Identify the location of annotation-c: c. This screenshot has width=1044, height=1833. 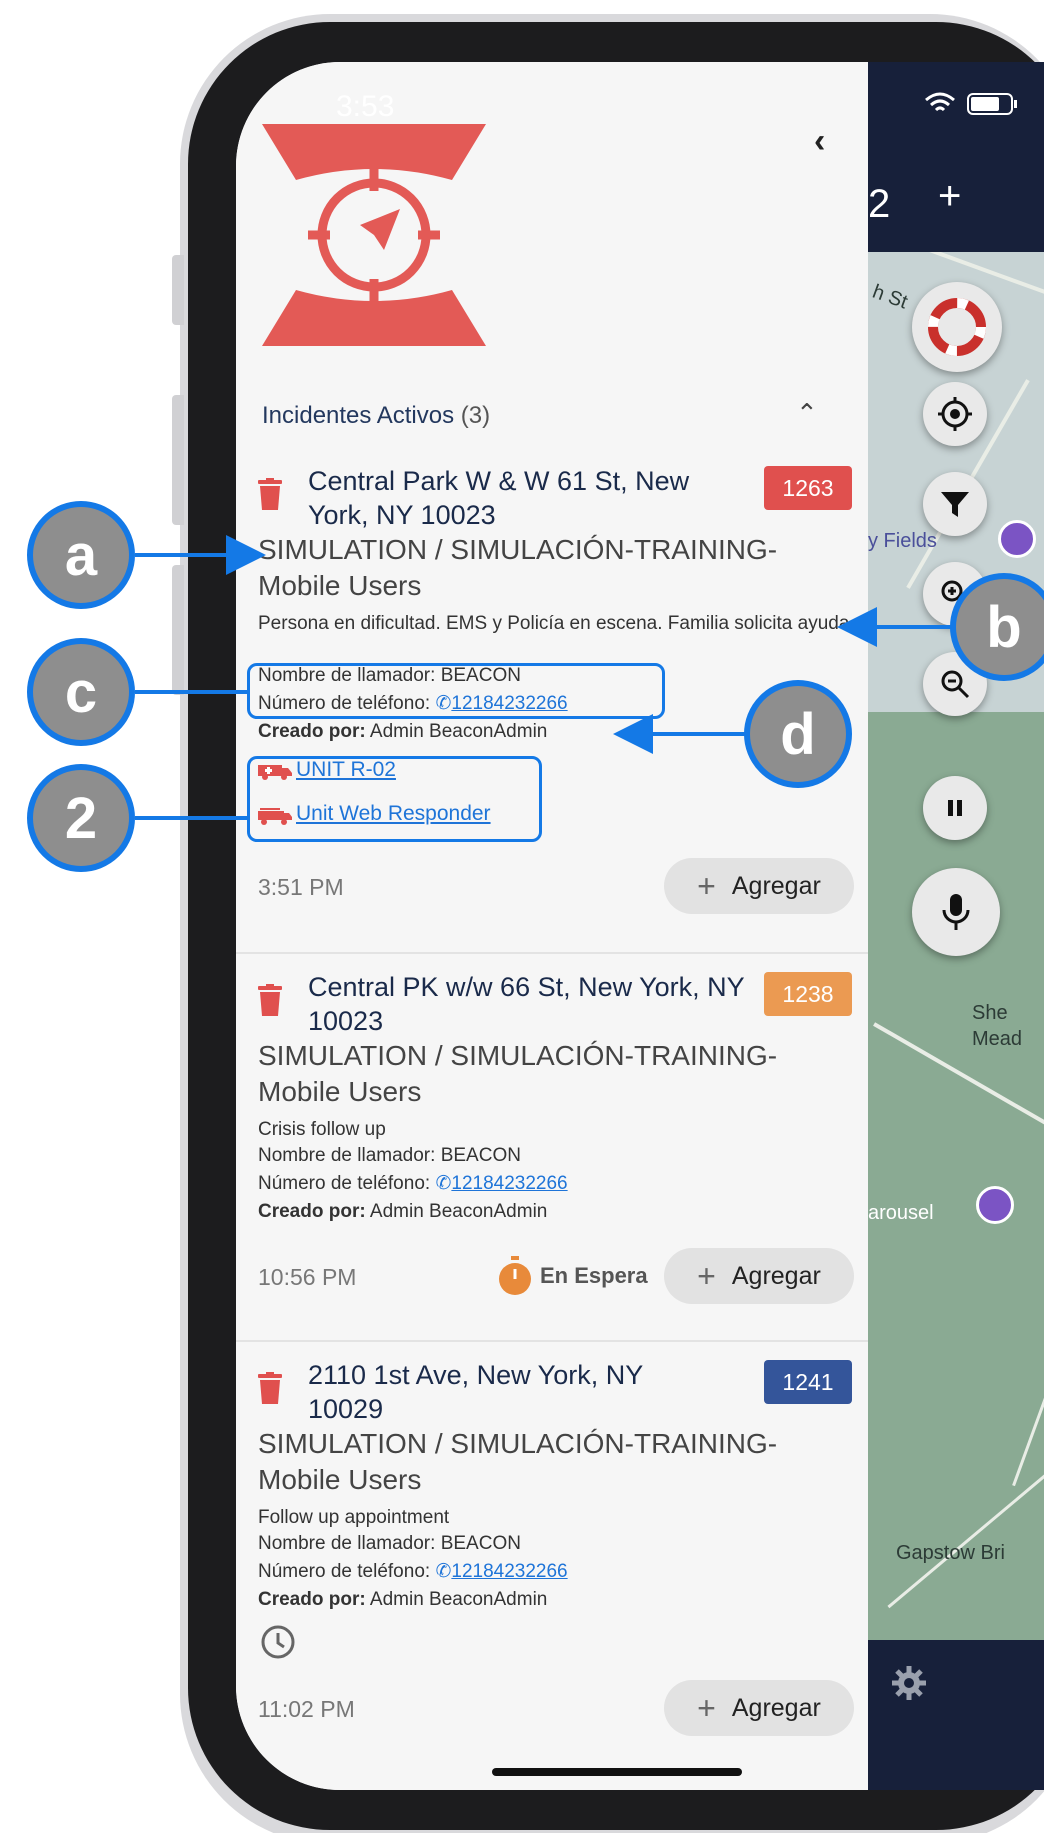
(81, 692).